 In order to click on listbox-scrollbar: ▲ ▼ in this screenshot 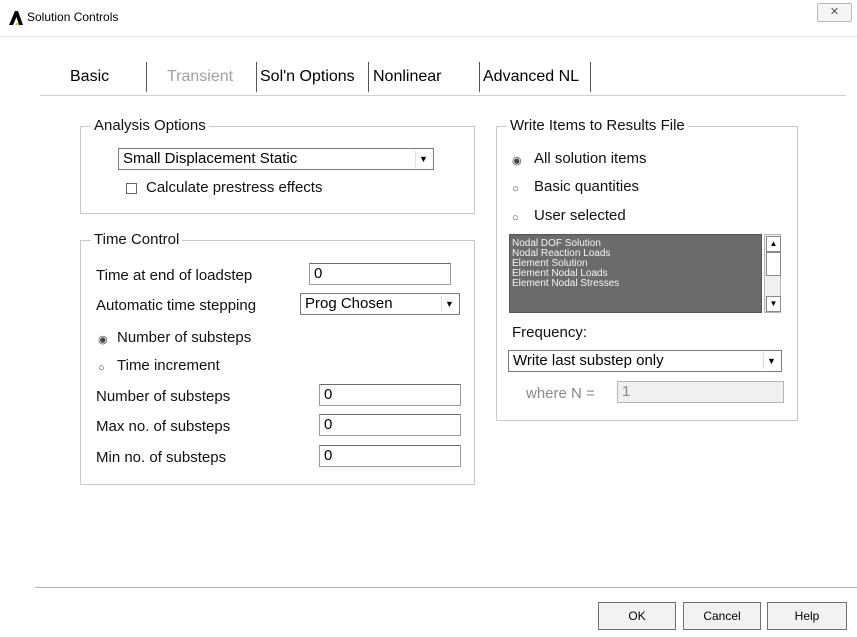, I will do `click(772, 273)`.